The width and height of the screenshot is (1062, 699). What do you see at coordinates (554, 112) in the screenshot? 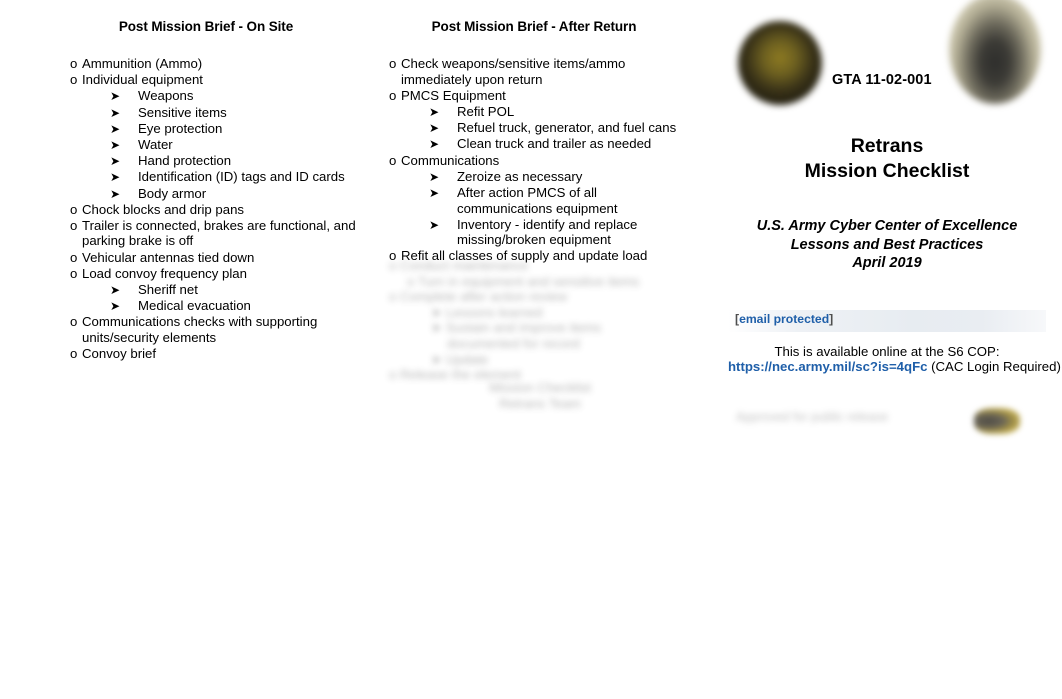
I see `list-item: ➤ Refit POL` at bounding box center [554, 112].